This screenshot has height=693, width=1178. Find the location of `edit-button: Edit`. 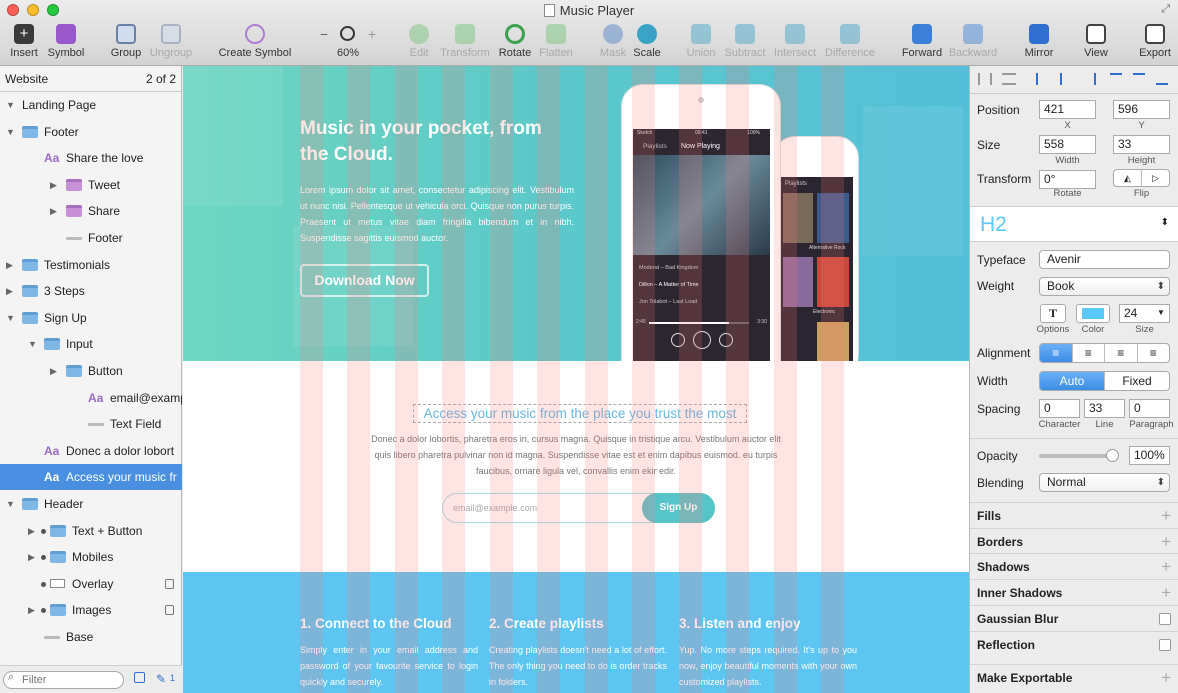

edit-button: Edit is located at coordinates (419, 42).